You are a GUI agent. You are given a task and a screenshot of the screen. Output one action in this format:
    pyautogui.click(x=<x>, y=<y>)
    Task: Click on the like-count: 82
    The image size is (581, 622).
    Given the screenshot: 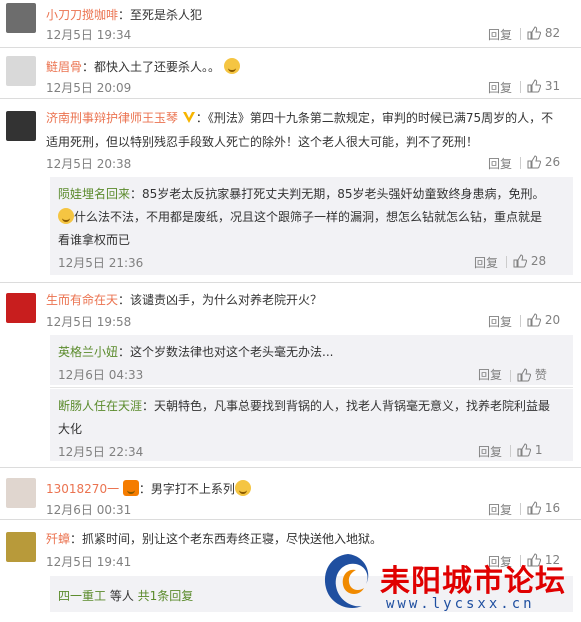 What is the action you would take?
    pyautogui.click(x=552, y=33)
    